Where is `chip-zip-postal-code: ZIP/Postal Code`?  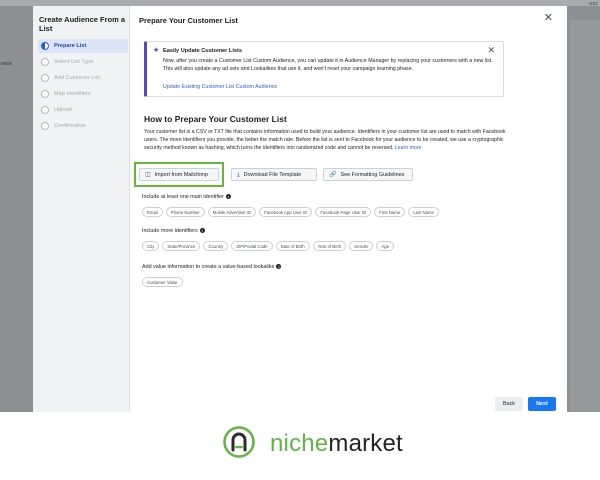 chip-zip-postal-code: ZIP/Postal Code is located at coordinates (252, 246).